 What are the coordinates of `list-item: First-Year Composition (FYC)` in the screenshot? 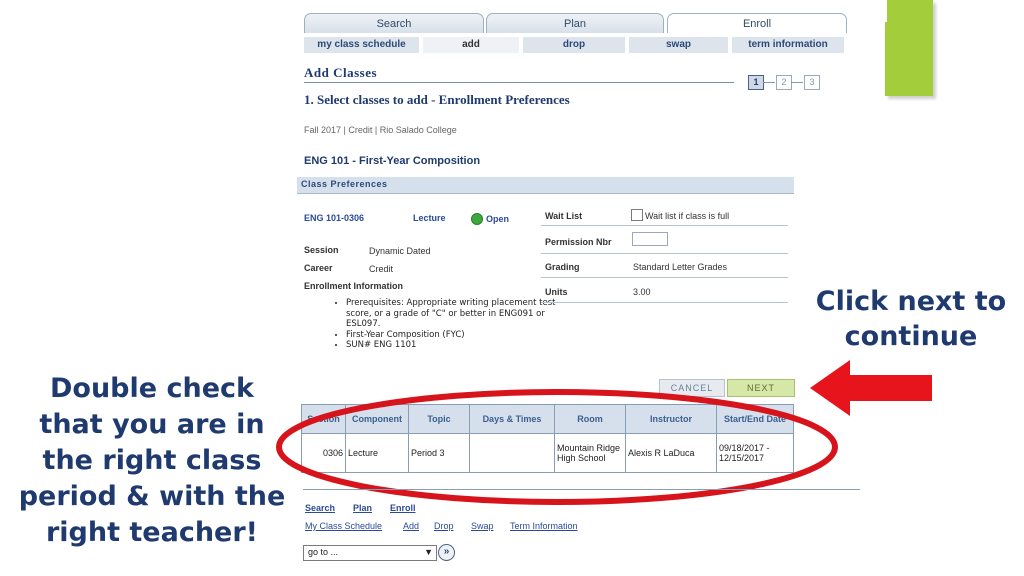 It's located at (453, 335).